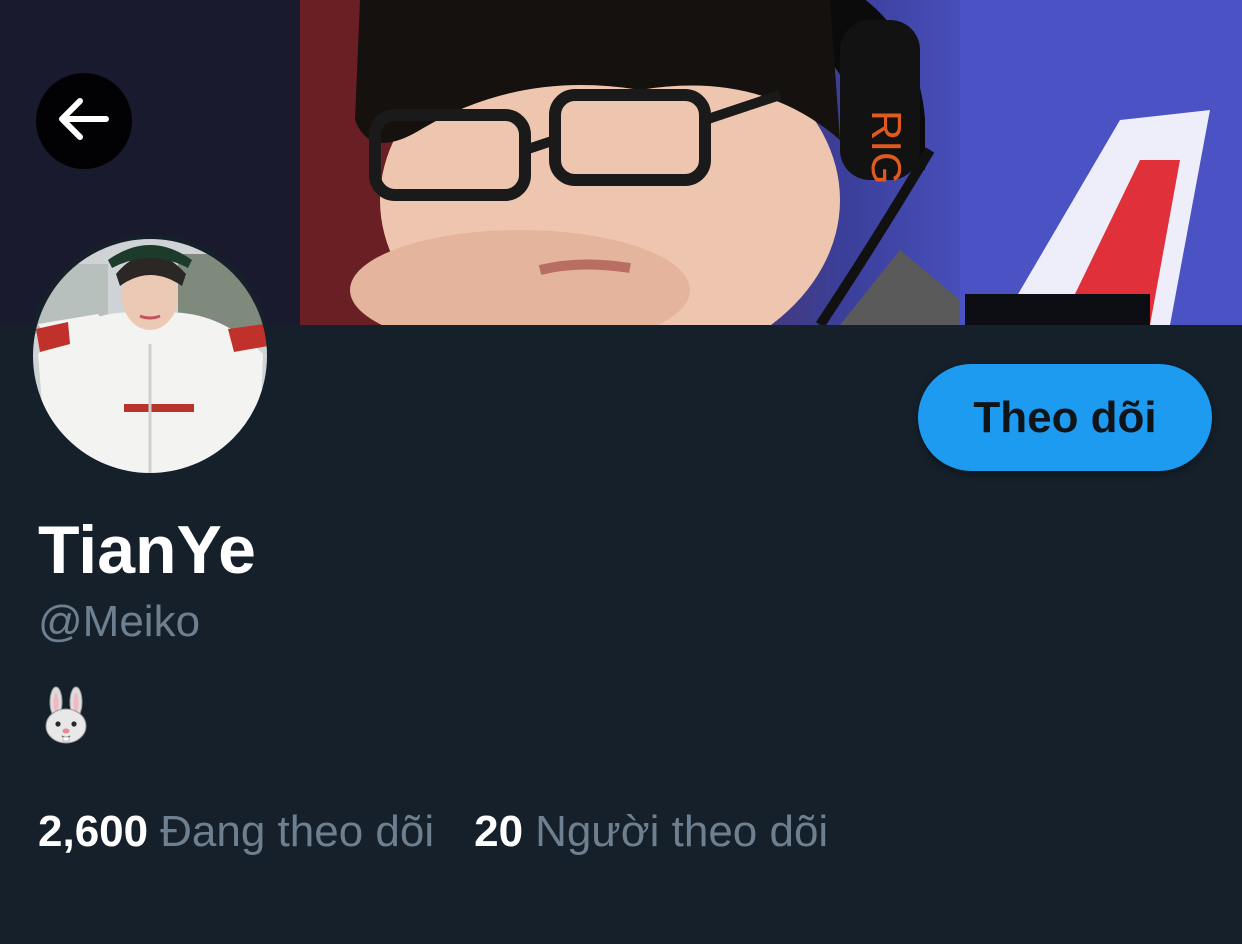 This screenshot has height=944, width=1242. I want to click on rabbit-face-icon, so click(66, 718).